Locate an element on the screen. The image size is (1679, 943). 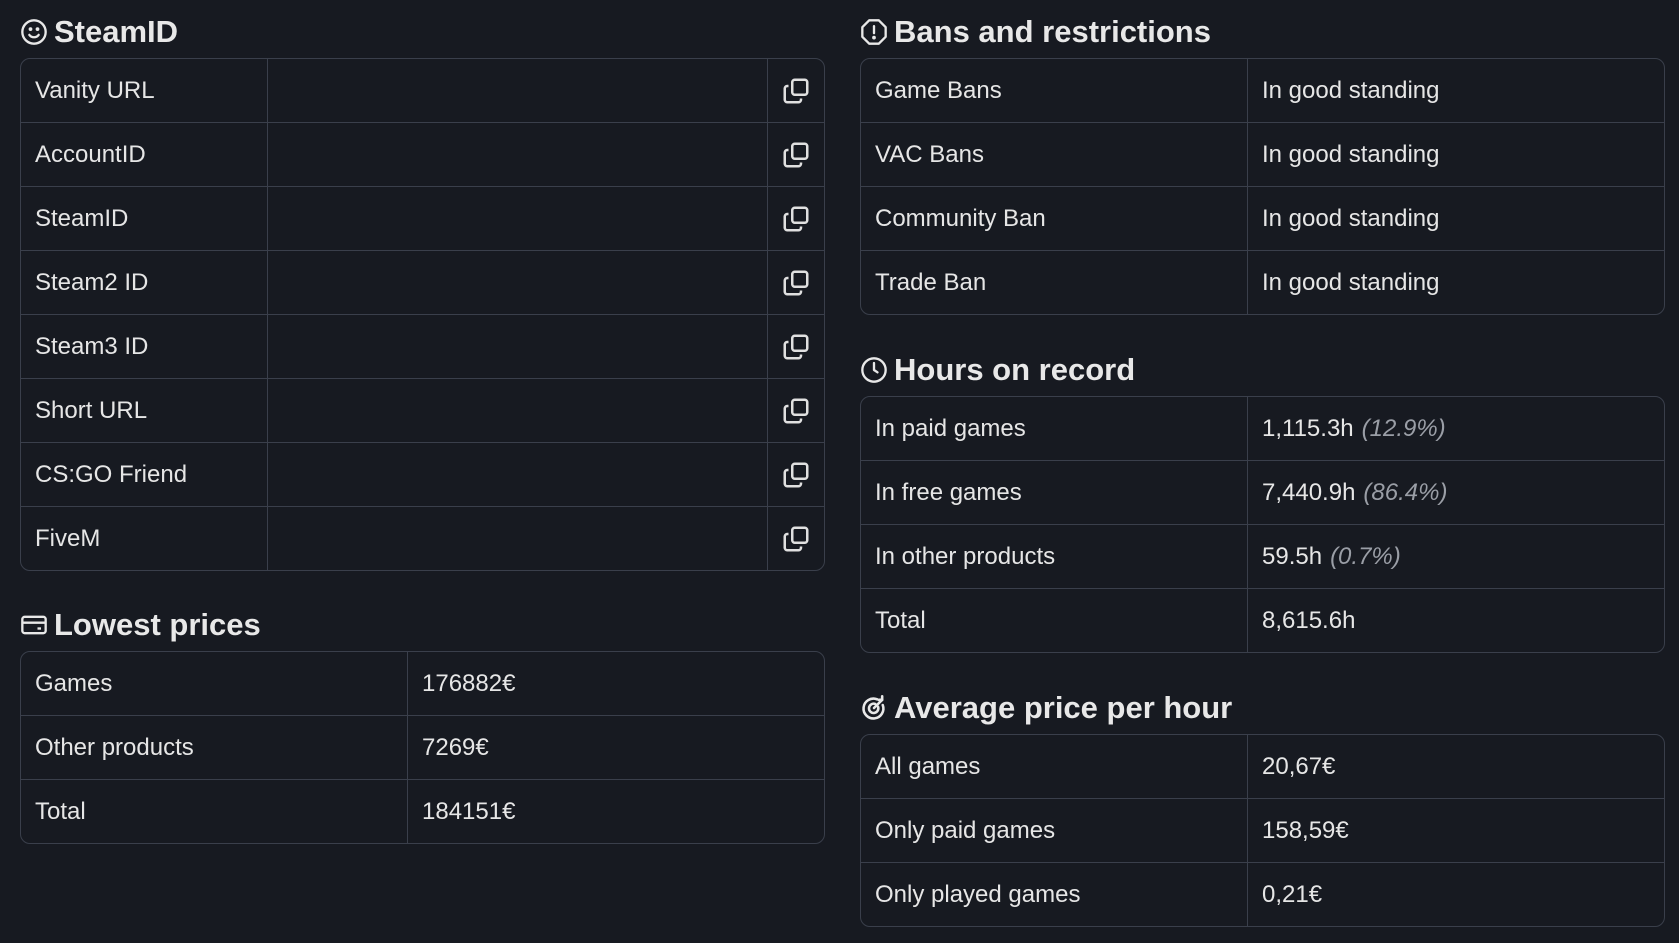
avg-price-title: Average price per hour is located at coordinates (1063, 707).